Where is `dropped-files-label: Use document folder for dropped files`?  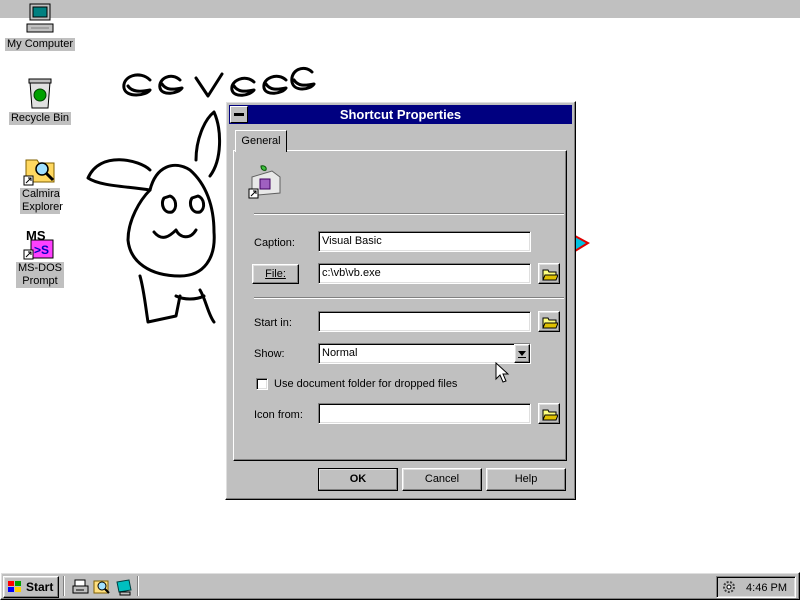 dropped-files-label: Use document folder for dropped files is located at coordinates (366, 384).